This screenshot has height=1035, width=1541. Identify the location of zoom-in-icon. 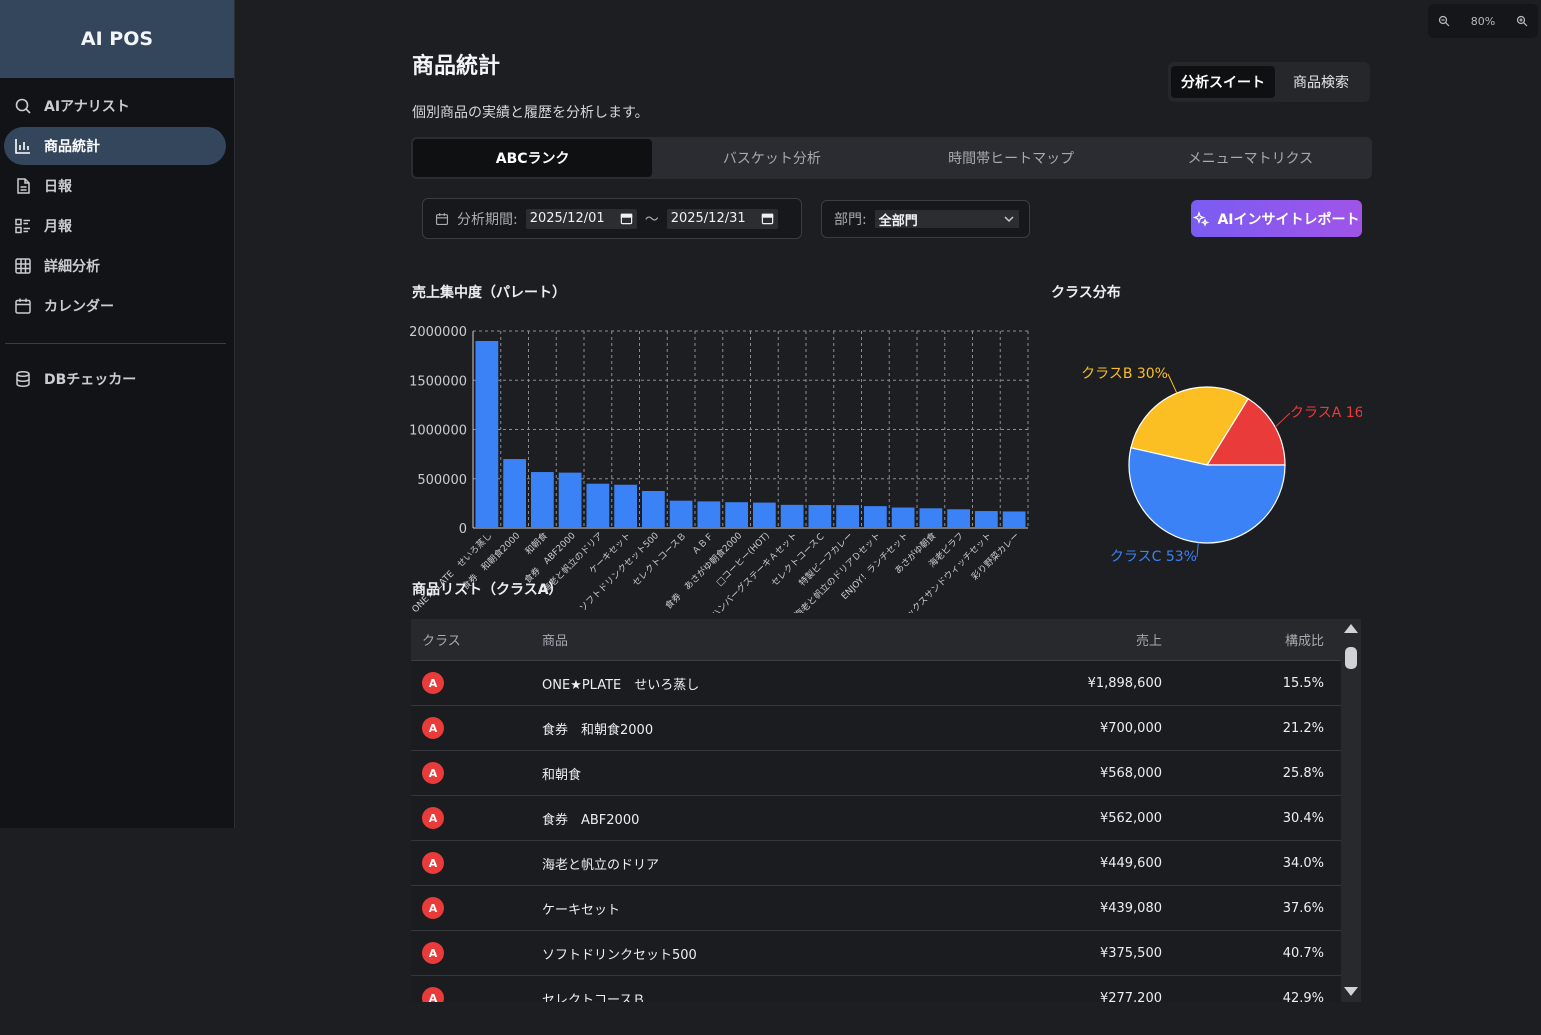
(1522, 21).